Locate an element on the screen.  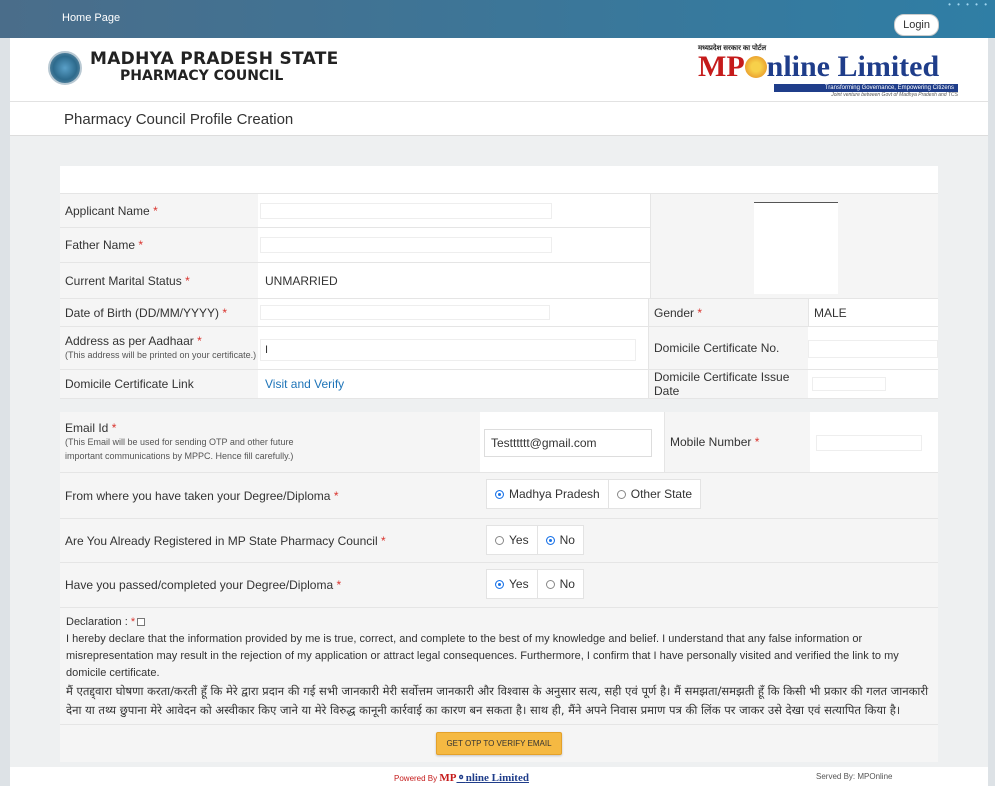
applicant-name-label: Applicant Name is located at coordinates (107, 210).